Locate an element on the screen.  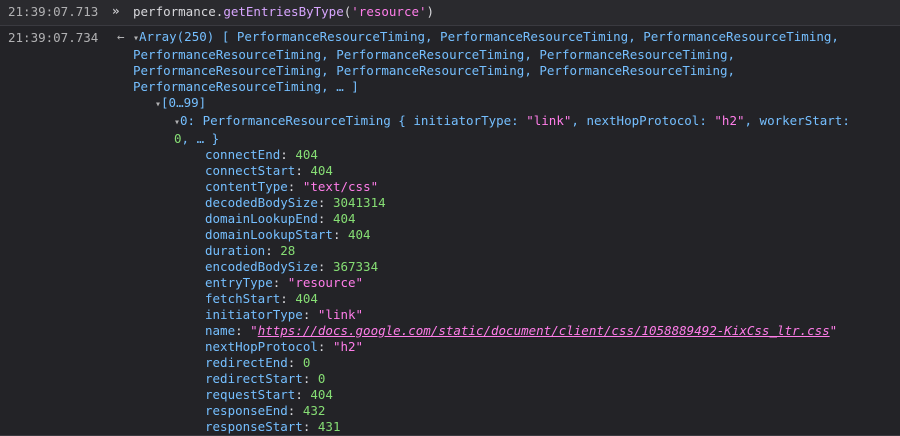
property-key: redirectStart is located at coordinates (254, 378).